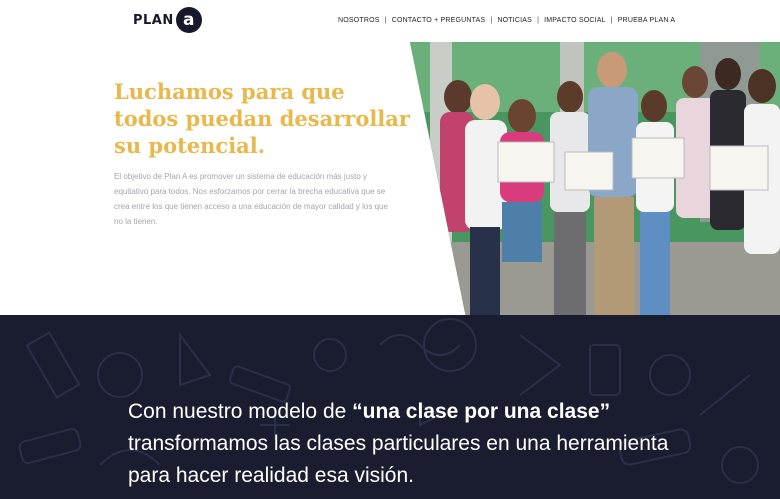 Image resolution: width=780 pixels, height=499 pixels. Describe the element at coordinates (153, 20) in the screenshot. I see `logo-word: PLAN` at that location.